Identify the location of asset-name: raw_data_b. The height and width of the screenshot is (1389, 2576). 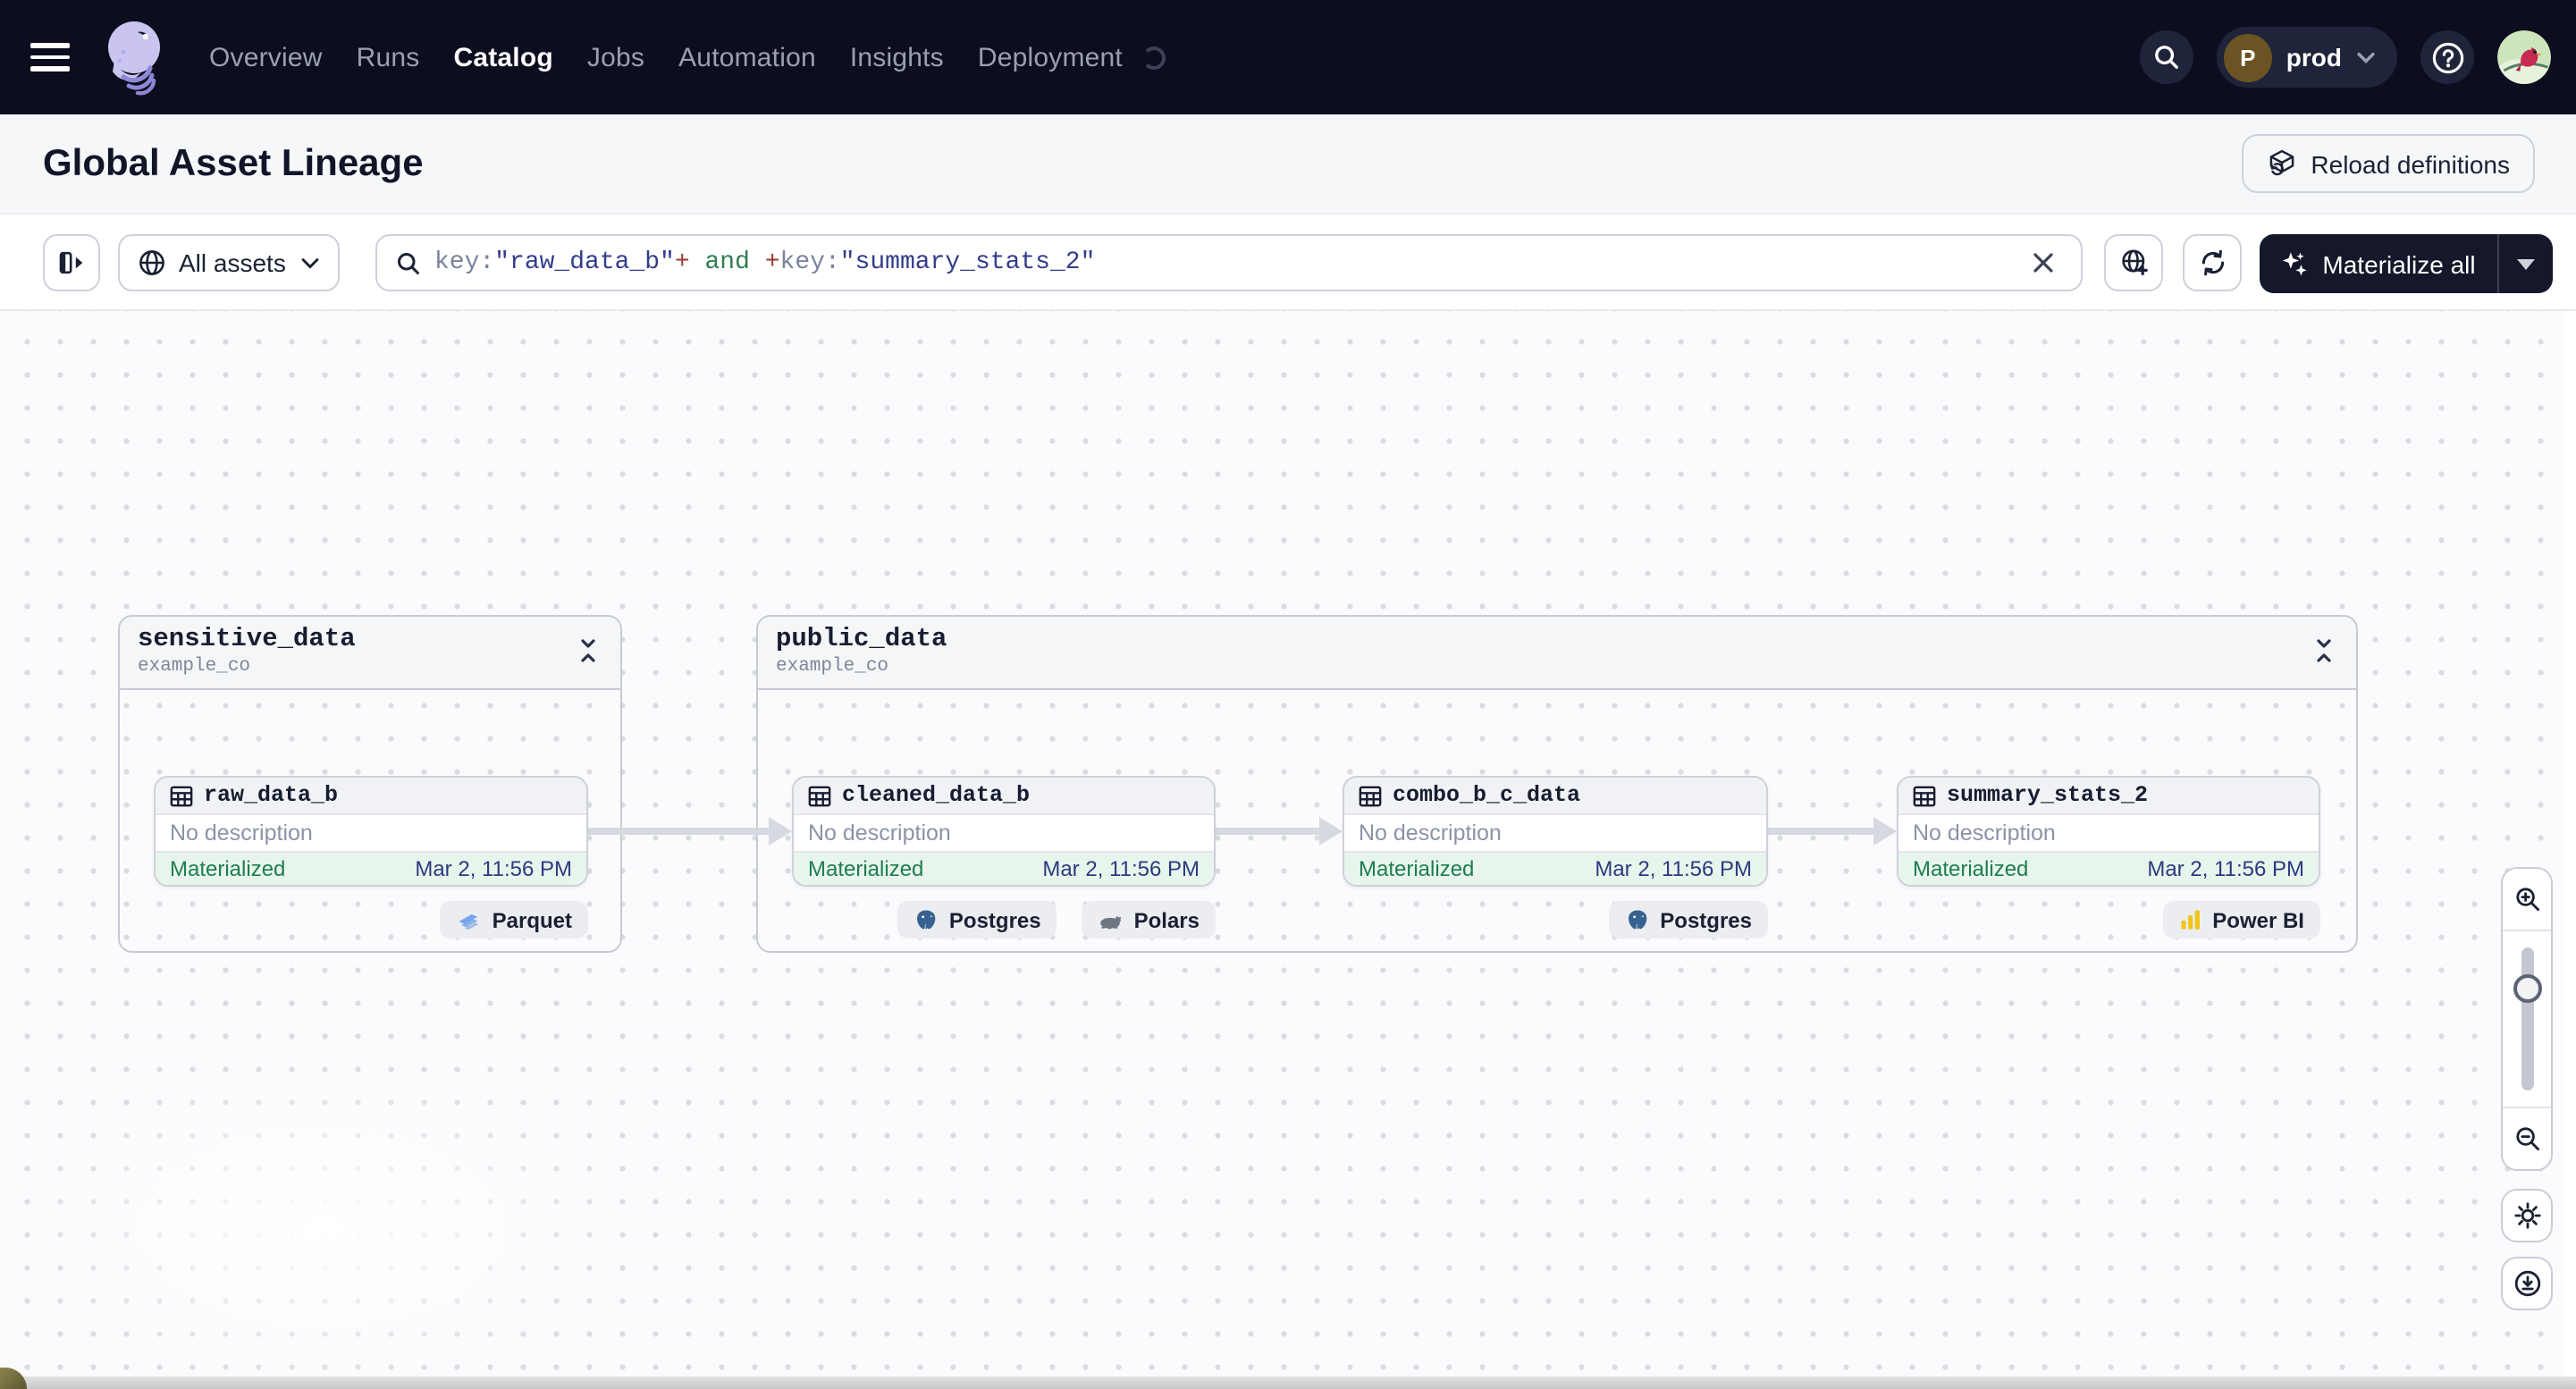
(272, 795).